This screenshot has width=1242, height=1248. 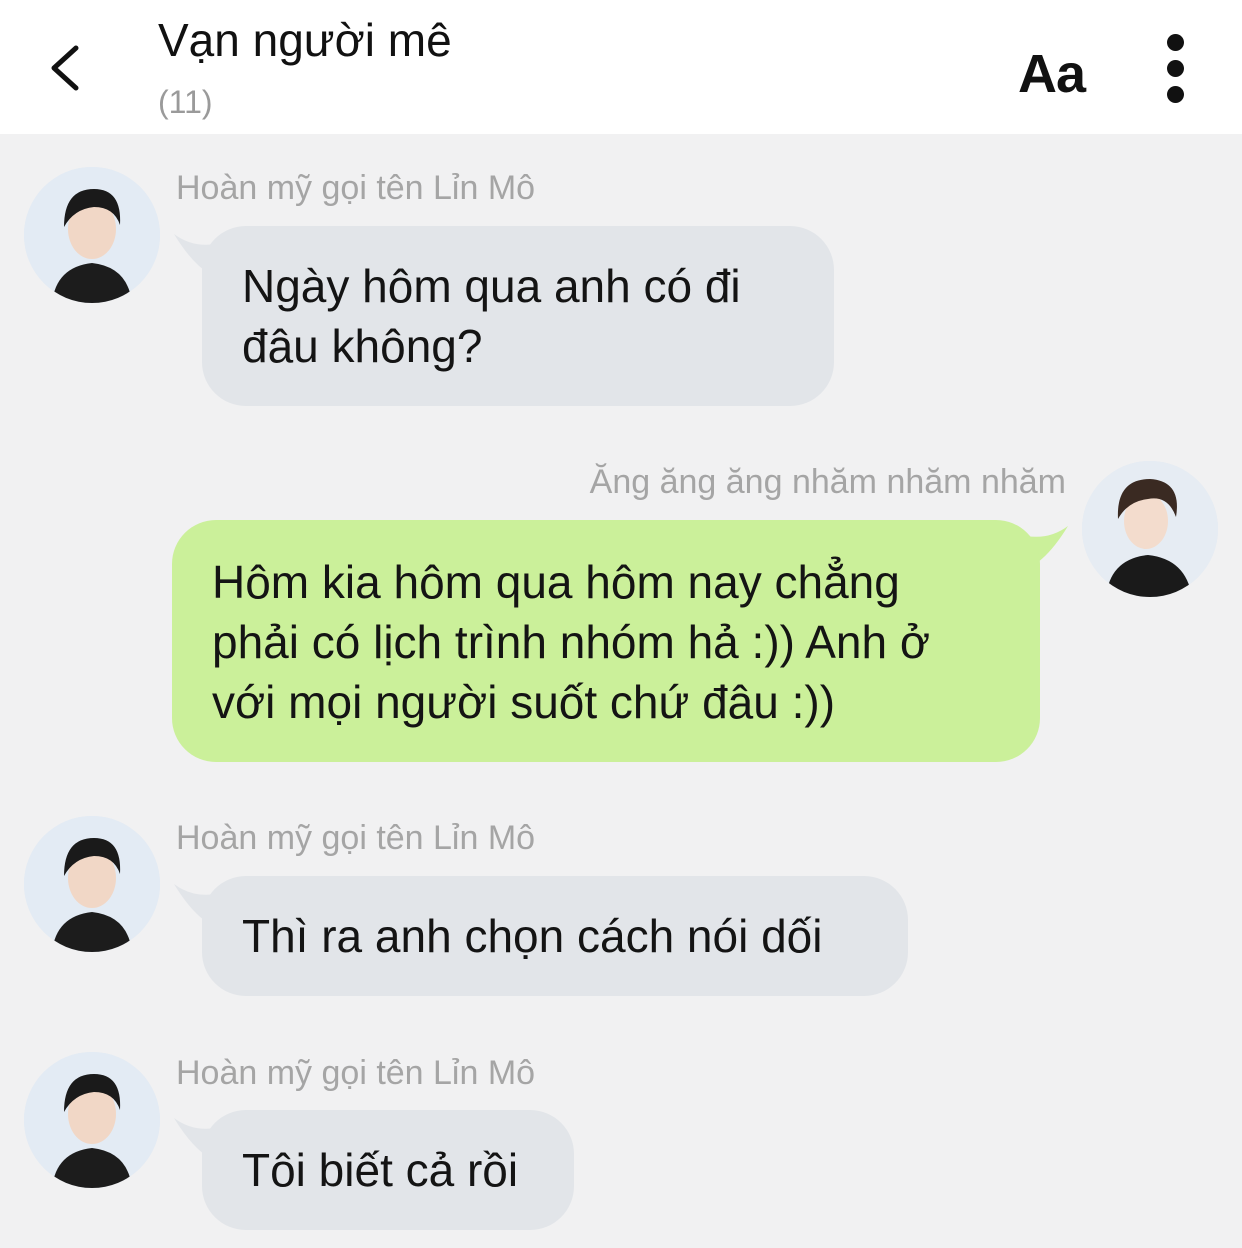 I want to click on chat-header: Vạn người mê (11) Aa, so click(x=621, y=67).